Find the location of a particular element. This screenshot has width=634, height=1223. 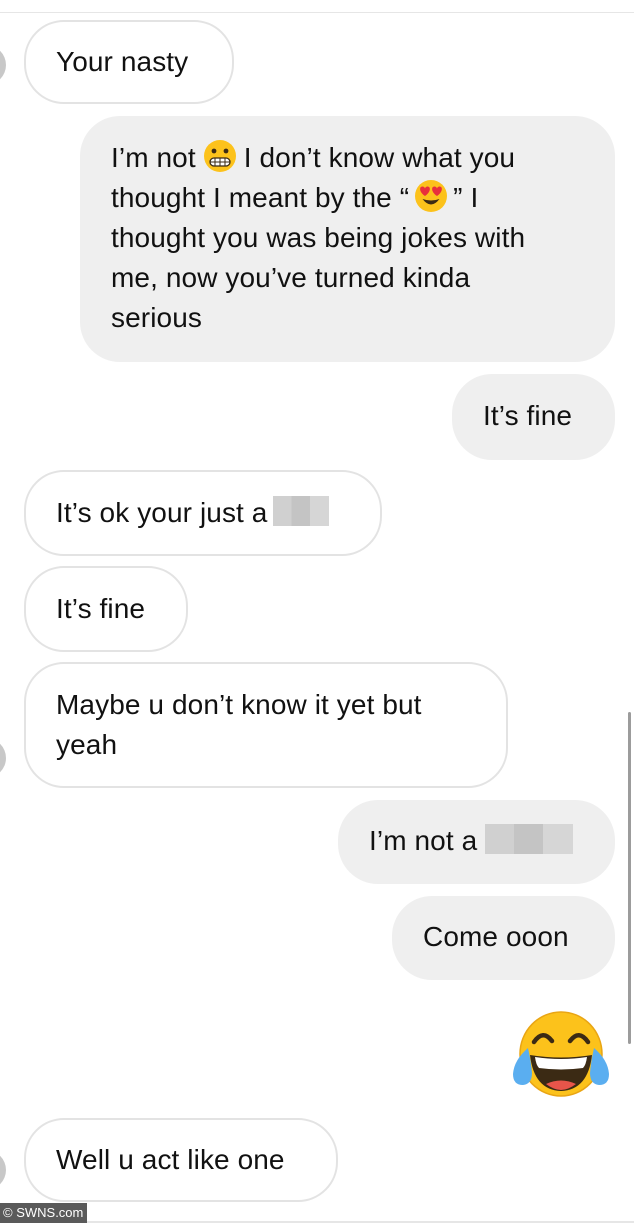

header-divider is located at coordinates (317, 12).